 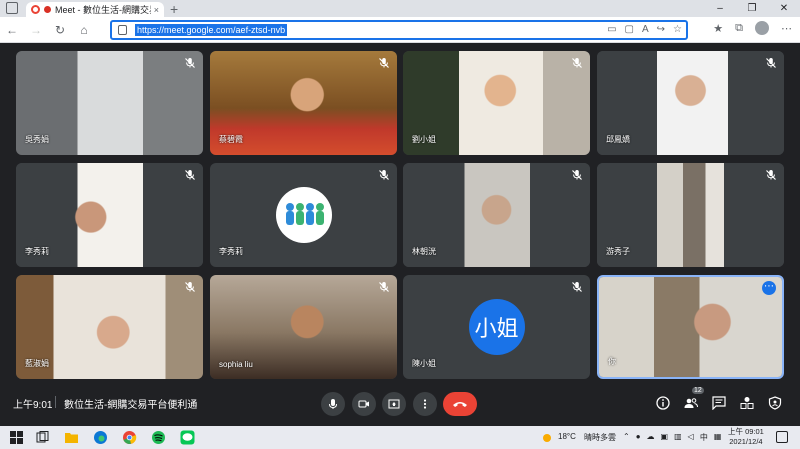 What do you see at coordinates (782, 437) in the screenshot?
I see `notifications-icon` at bounding box center [782, 437].